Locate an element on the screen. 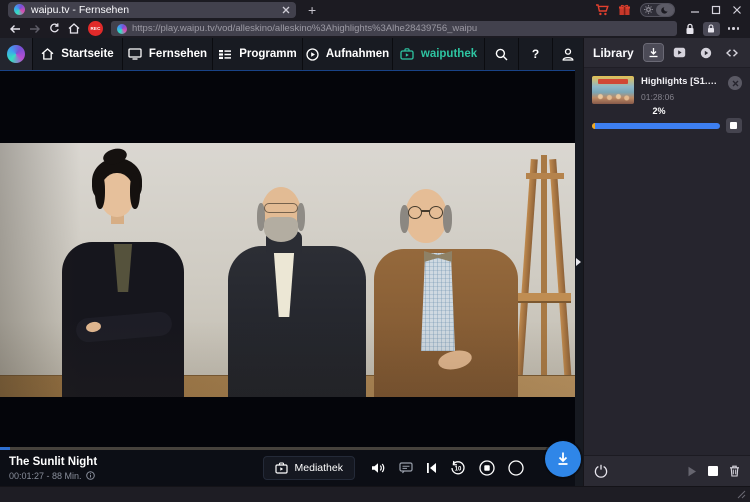 Image resolution: width=750 pixels, height=502 pixels. nav-search is located at coordinates (501, 54).